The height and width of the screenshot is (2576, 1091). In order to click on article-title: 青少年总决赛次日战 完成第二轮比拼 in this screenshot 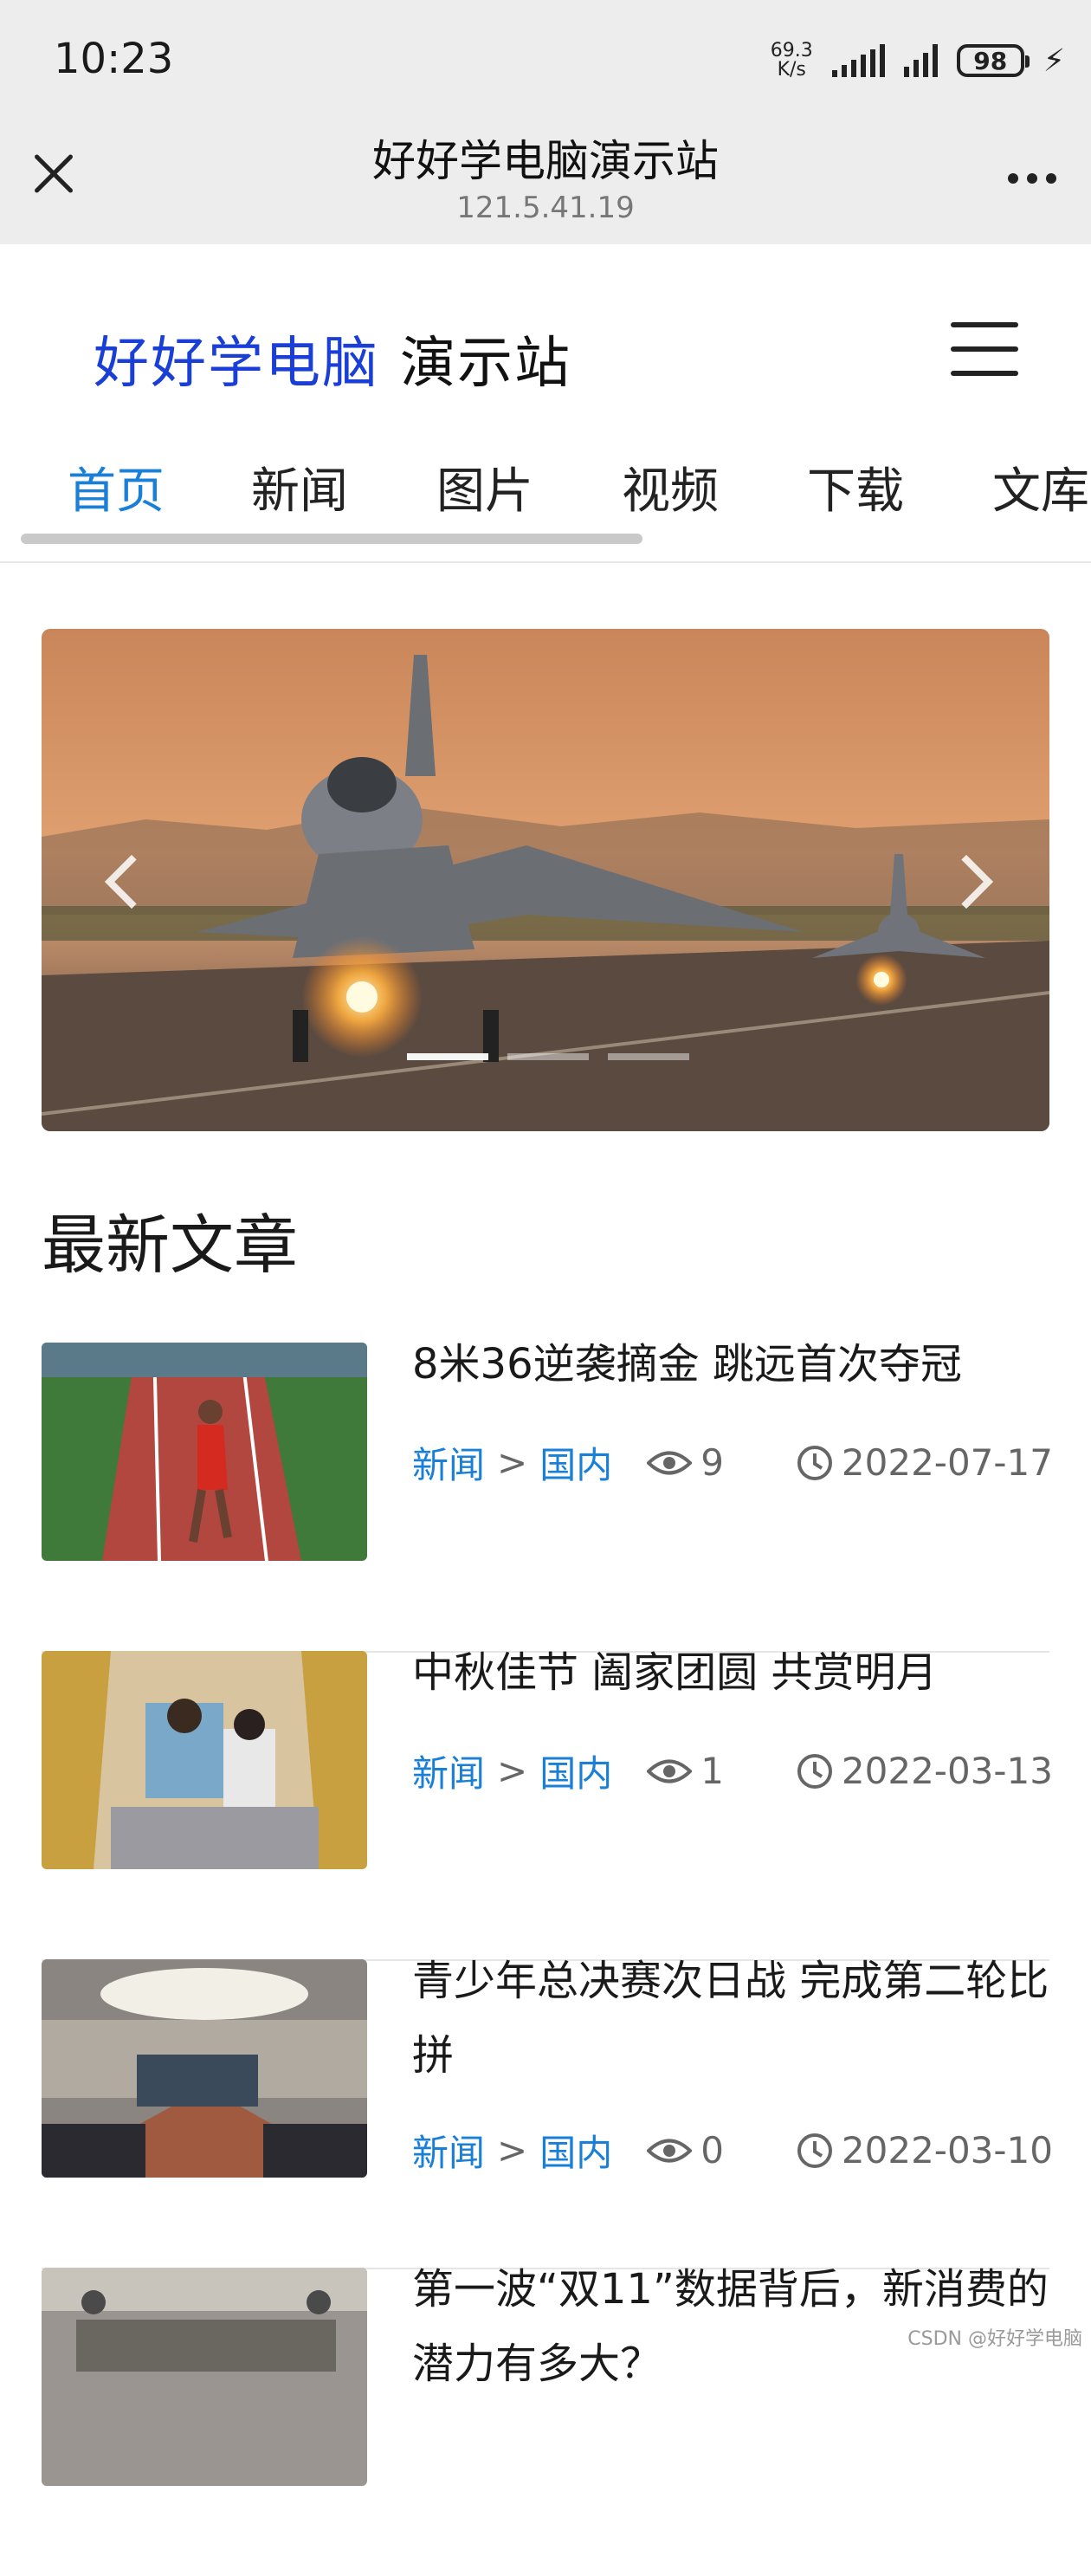, I will do `click(733, 2018)`.